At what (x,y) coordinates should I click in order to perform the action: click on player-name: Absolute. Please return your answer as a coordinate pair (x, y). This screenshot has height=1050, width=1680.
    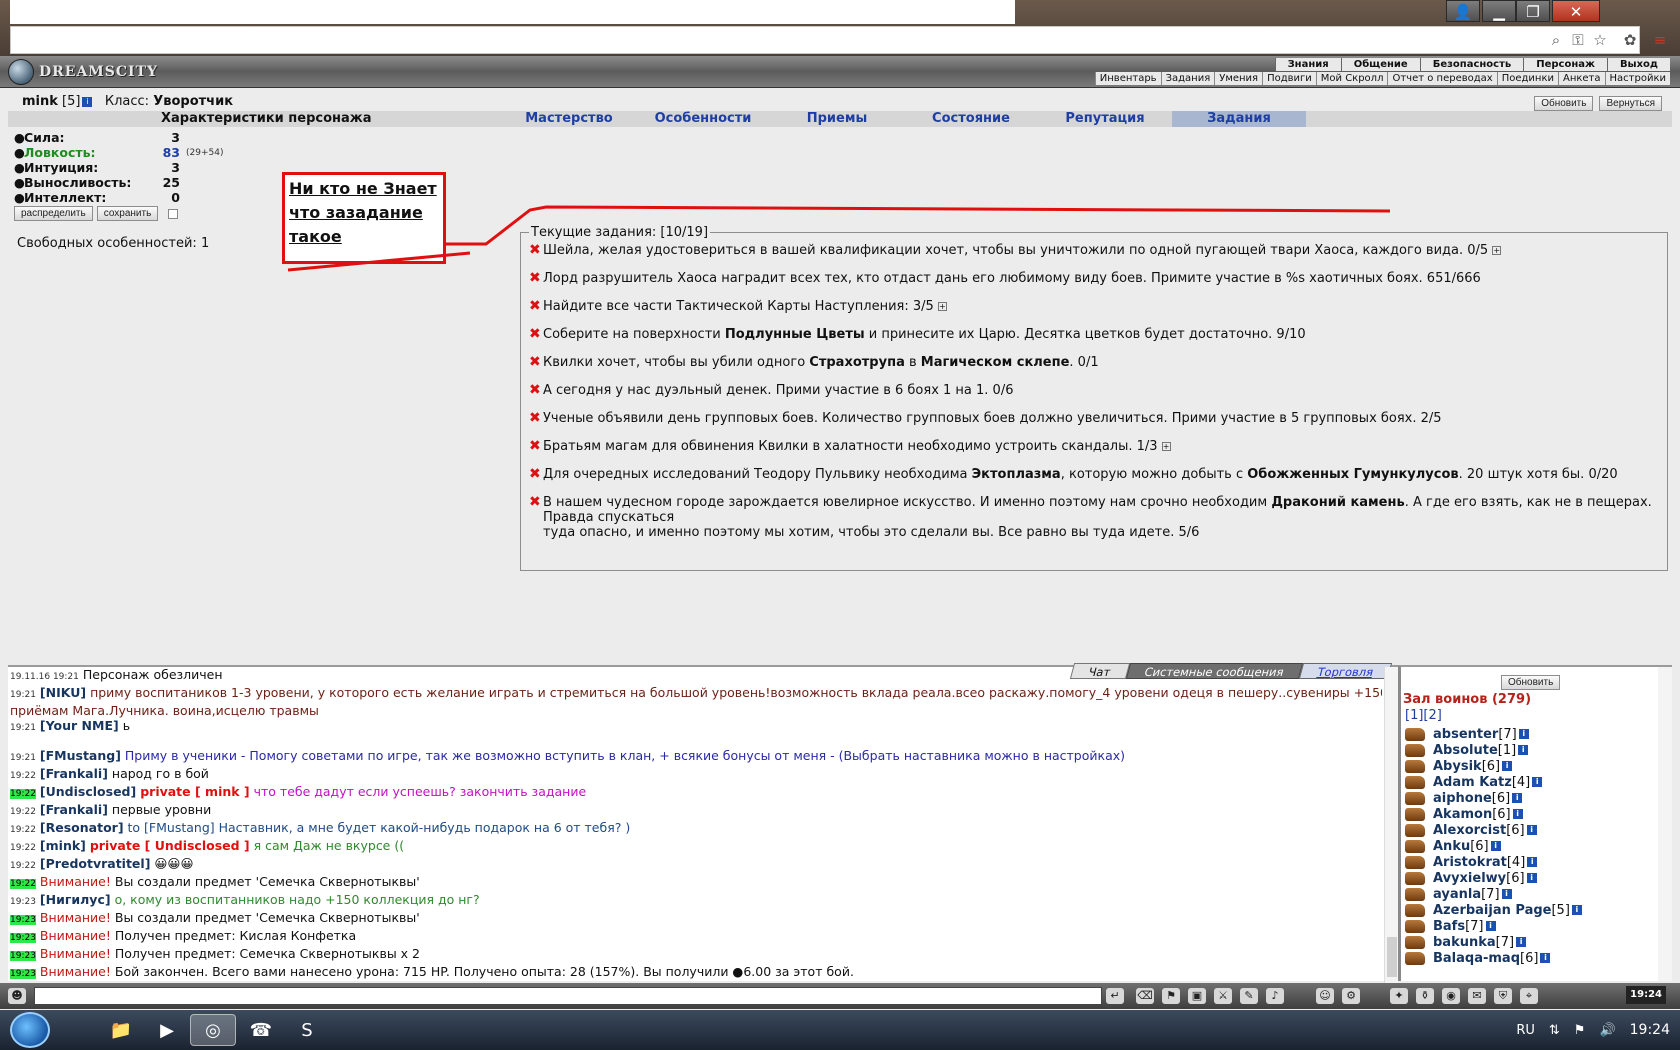
    Looking at the image, I should click on (1465, 750).